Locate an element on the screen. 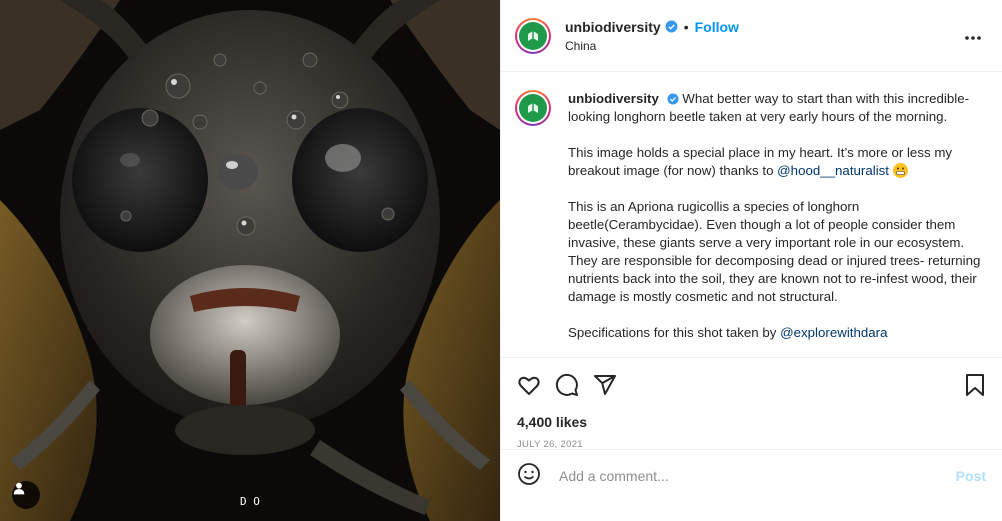 This screenshot has width=1002, height=521. emoji-picker-button is located at coordinates (529, 476).